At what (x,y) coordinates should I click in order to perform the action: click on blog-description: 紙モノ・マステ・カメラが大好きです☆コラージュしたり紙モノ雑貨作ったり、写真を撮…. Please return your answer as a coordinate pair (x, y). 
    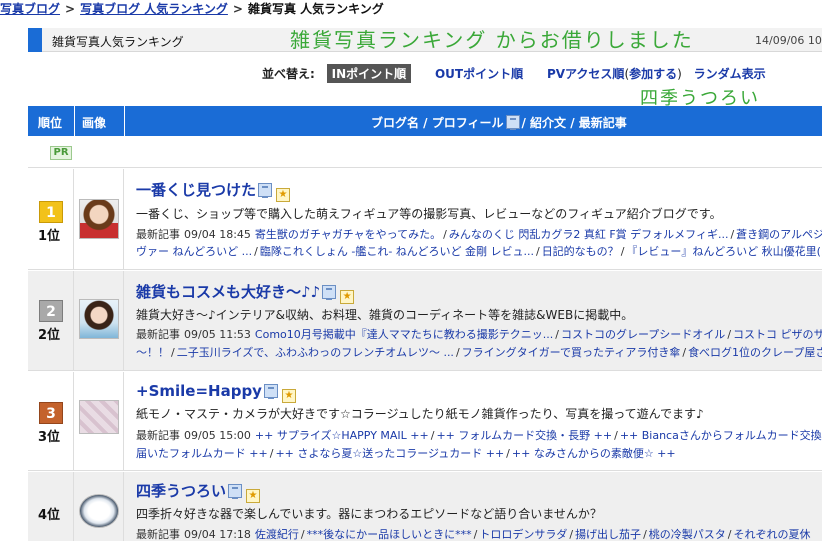
    Looking at the image, I should click on (420, 414).